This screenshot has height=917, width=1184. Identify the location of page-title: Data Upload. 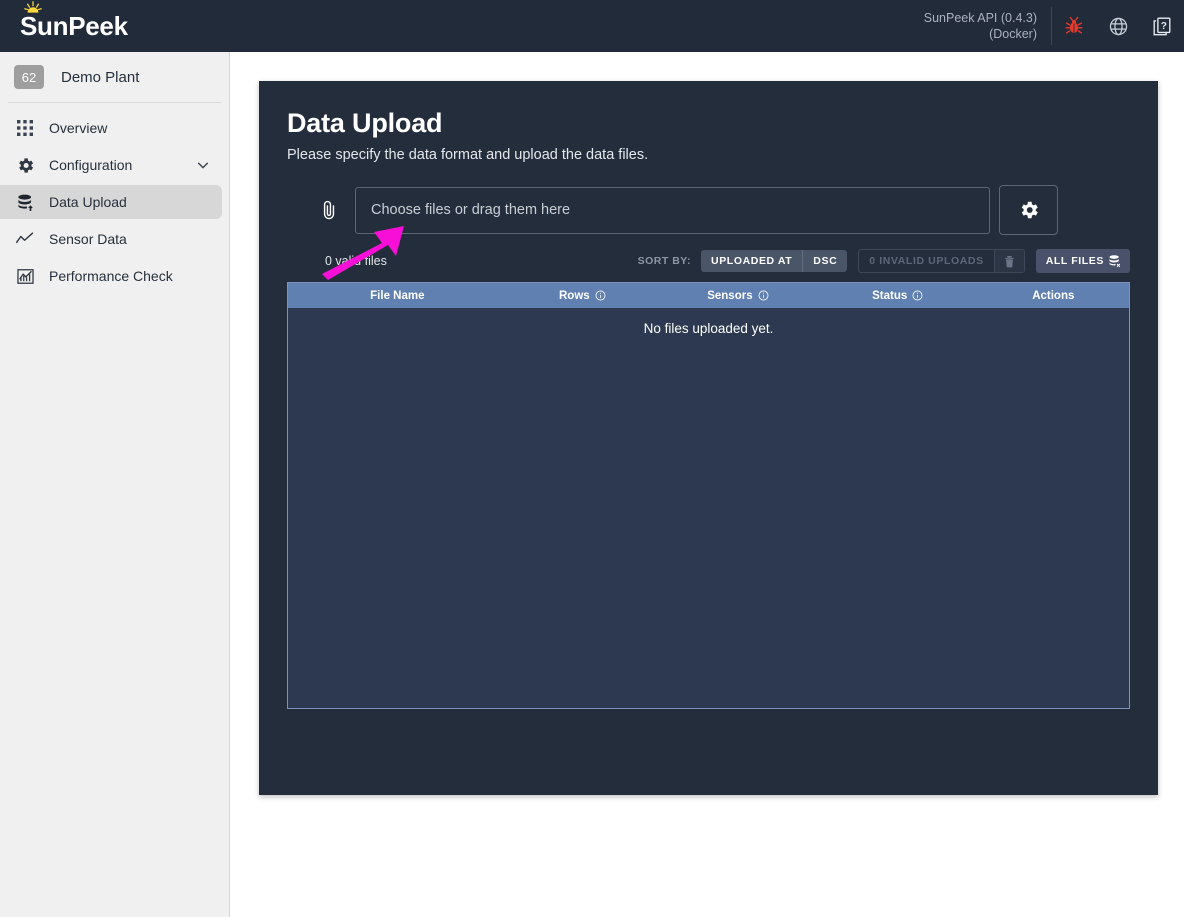
(365, 123).